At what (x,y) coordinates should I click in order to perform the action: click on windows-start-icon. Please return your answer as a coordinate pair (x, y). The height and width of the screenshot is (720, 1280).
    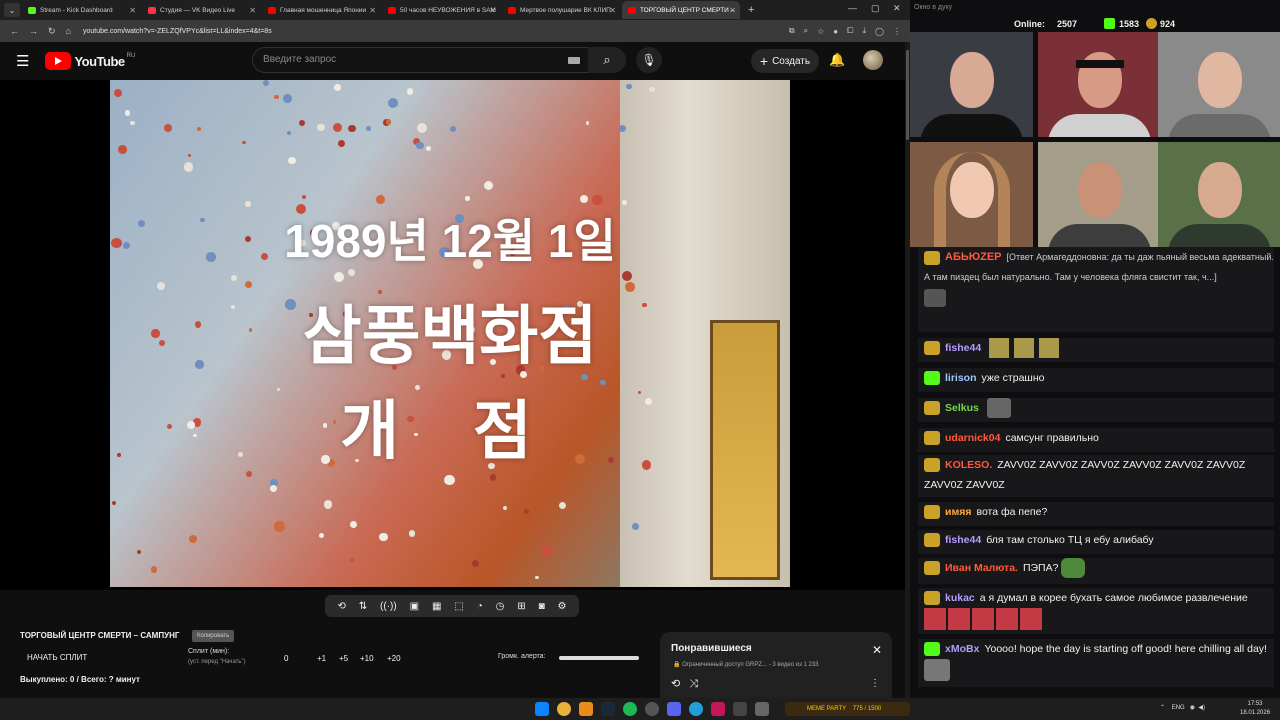
    Looking at the image, I should click on (542, 709).